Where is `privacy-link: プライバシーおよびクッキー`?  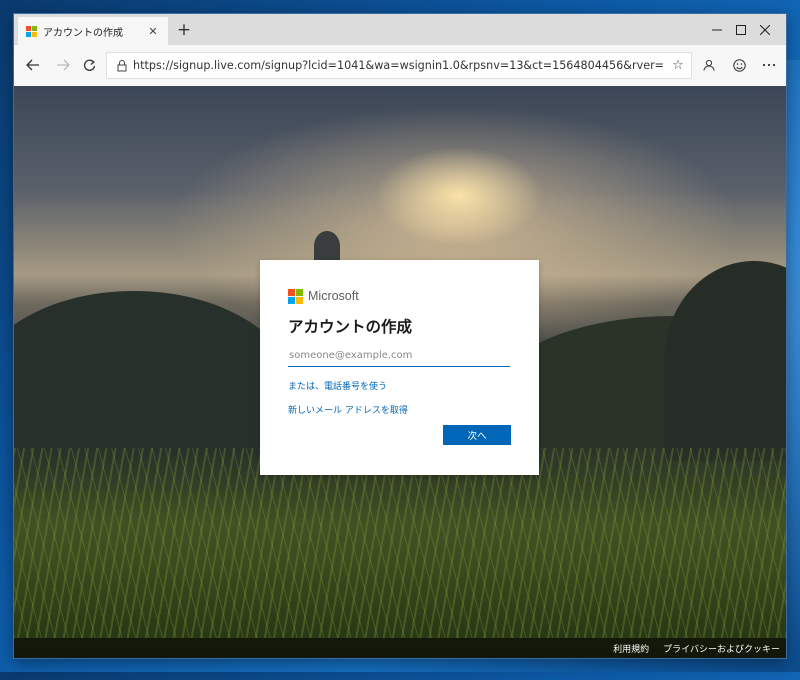 privacy-link: プライバシーおよびクッキー is located at coordinates (721, 648).